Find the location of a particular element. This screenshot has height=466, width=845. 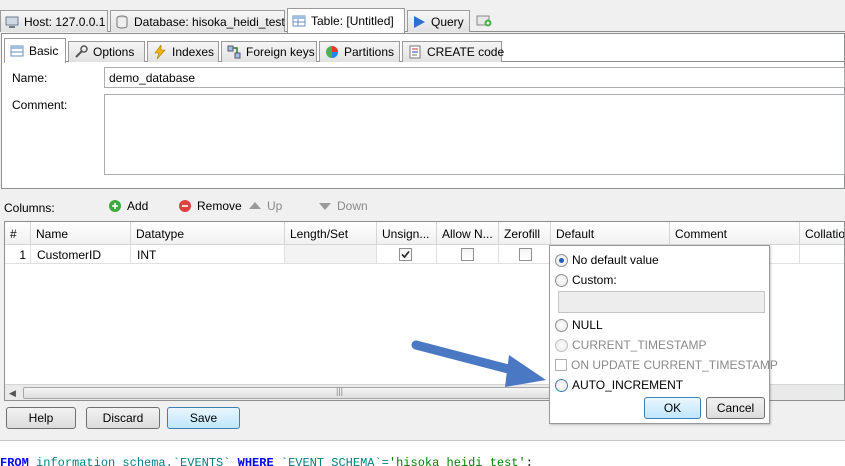

cell-unsigned is located at coordinates (407, 254).